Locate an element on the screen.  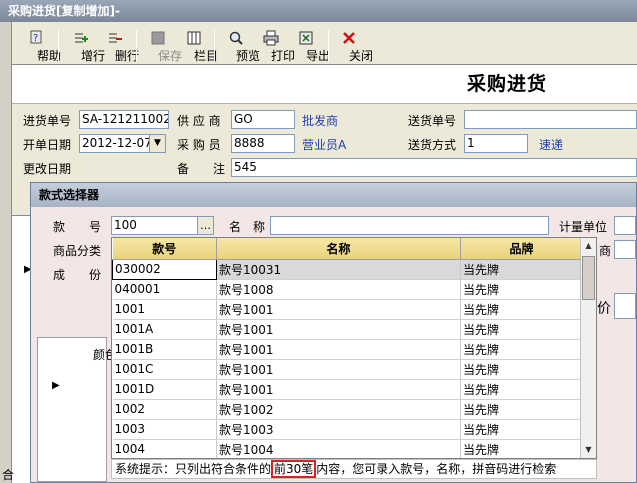
date-combo: 2012-12-07 ▼ is located at coordinates (122, 143).